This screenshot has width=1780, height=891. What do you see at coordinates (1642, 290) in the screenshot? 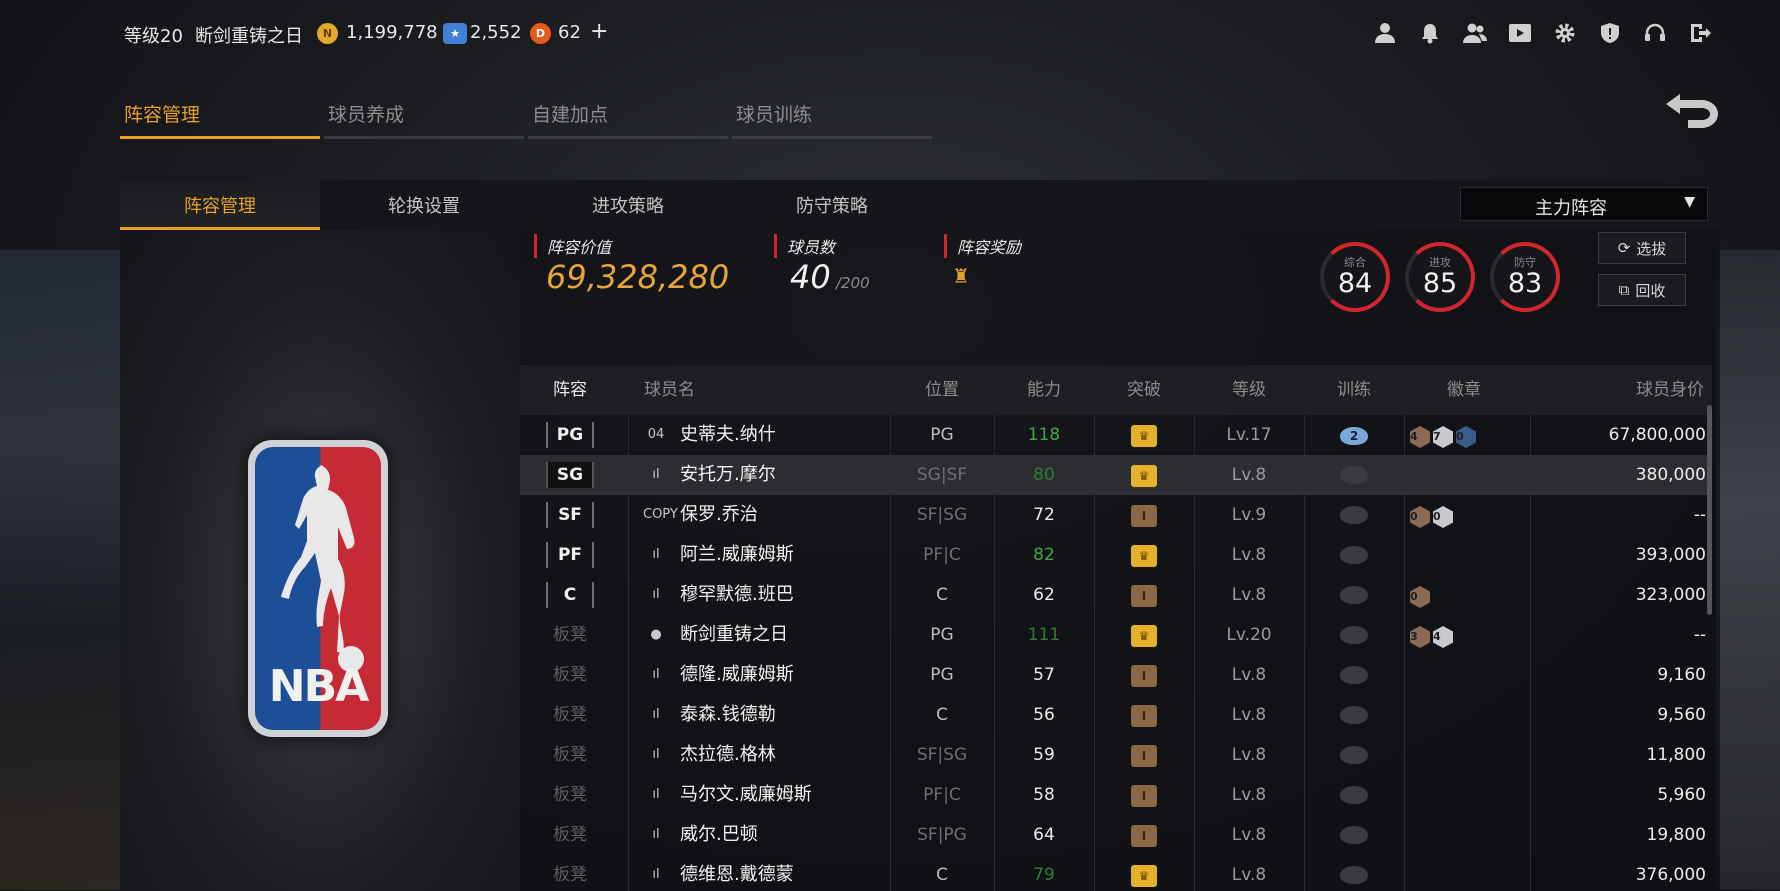
I see `recycle-button: ⧉ 回收` at bounding box center [1642, 290].